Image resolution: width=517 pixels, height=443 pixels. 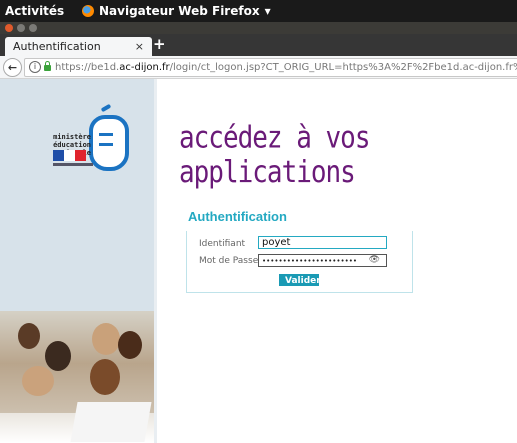 I want to click on close-window-button, so click(x=9, y=28).